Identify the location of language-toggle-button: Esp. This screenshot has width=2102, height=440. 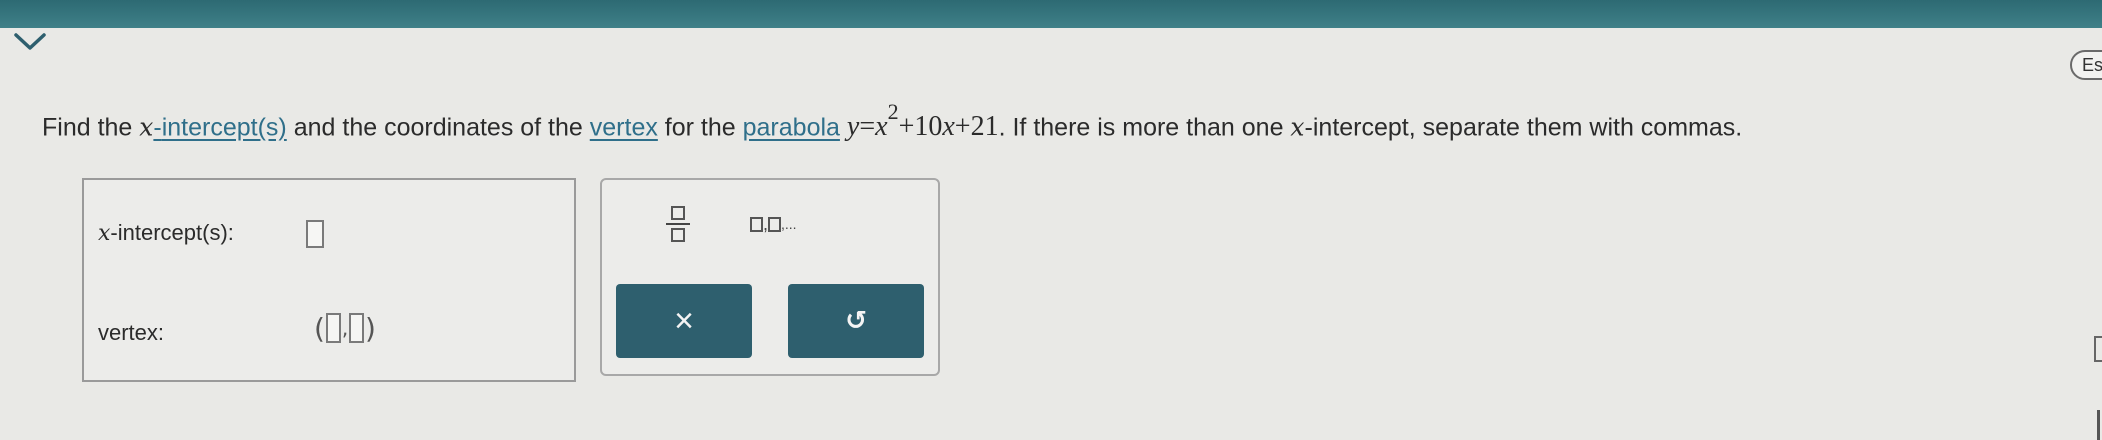
(2086, 65).